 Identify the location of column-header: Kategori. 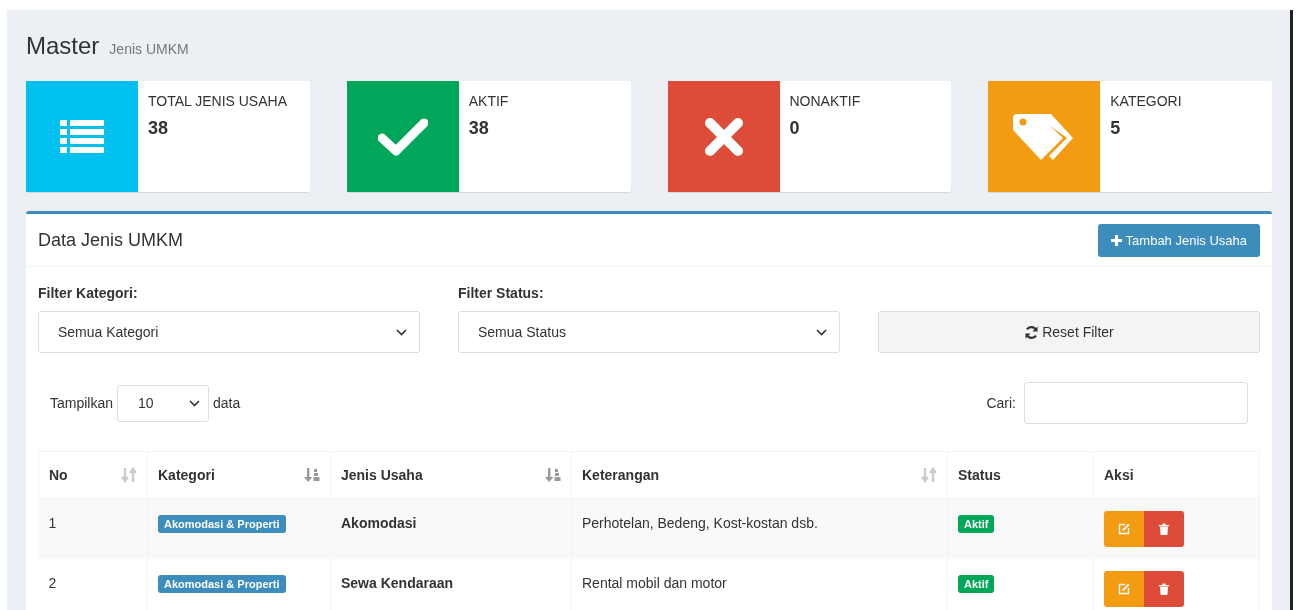
(239, 475).